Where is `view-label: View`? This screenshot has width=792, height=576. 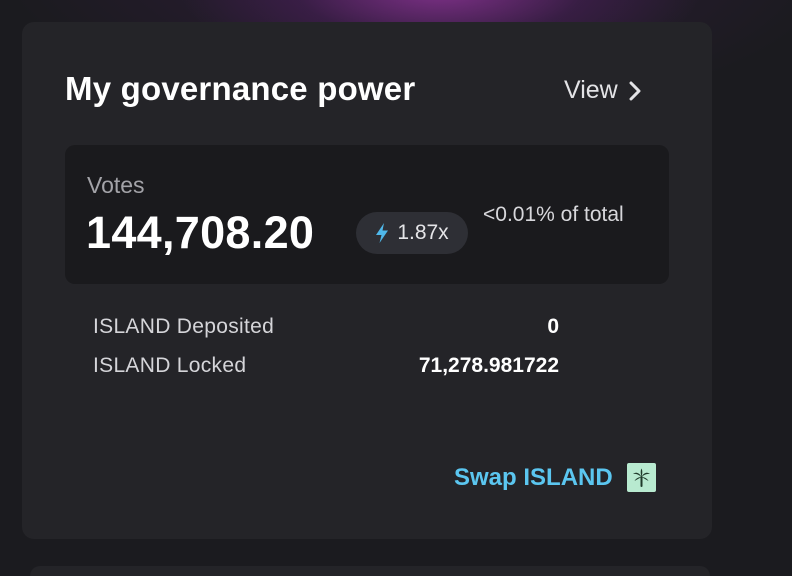 view-label: View is located at coordinates (591, 90).